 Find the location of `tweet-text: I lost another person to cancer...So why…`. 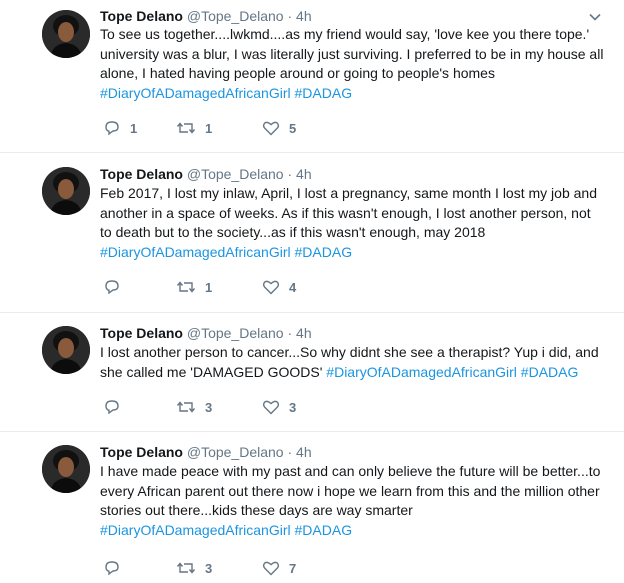

tweet-text: I lost another person to cancer...So why… is located at coordinates (353, 362).